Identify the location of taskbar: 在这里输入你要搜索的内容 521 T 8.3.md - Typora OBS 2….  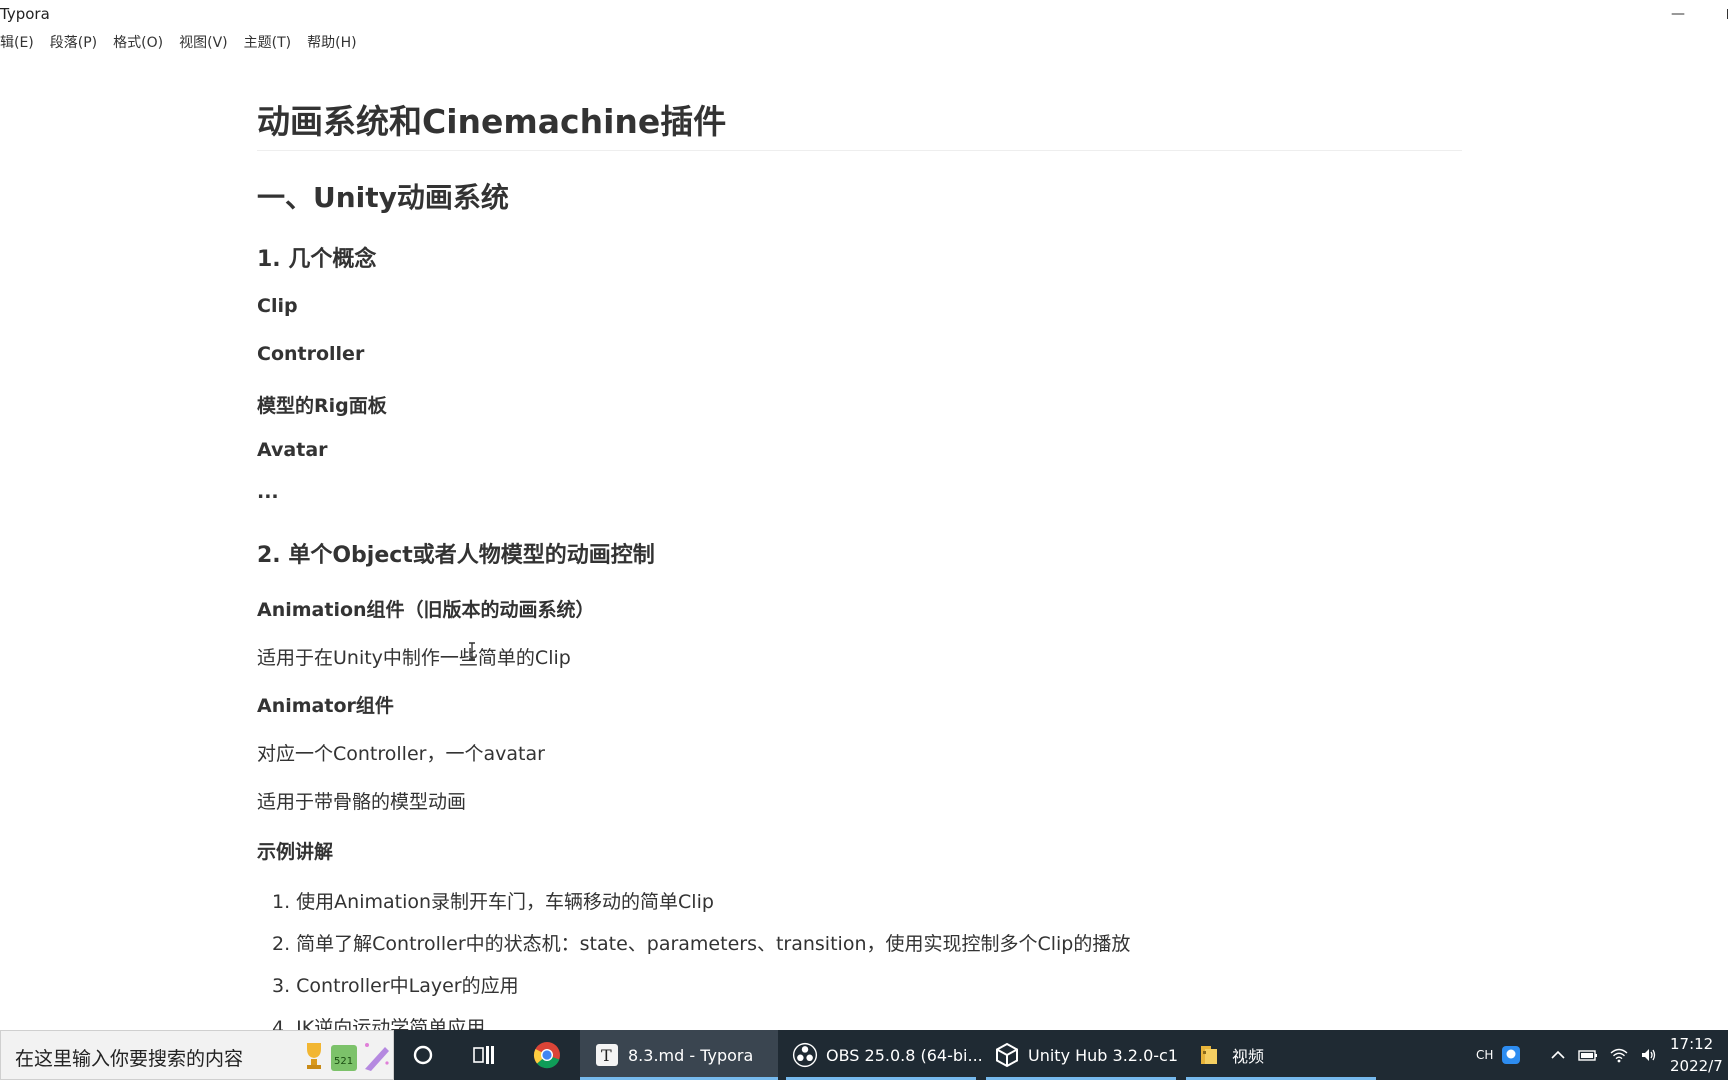
(864, 1055).